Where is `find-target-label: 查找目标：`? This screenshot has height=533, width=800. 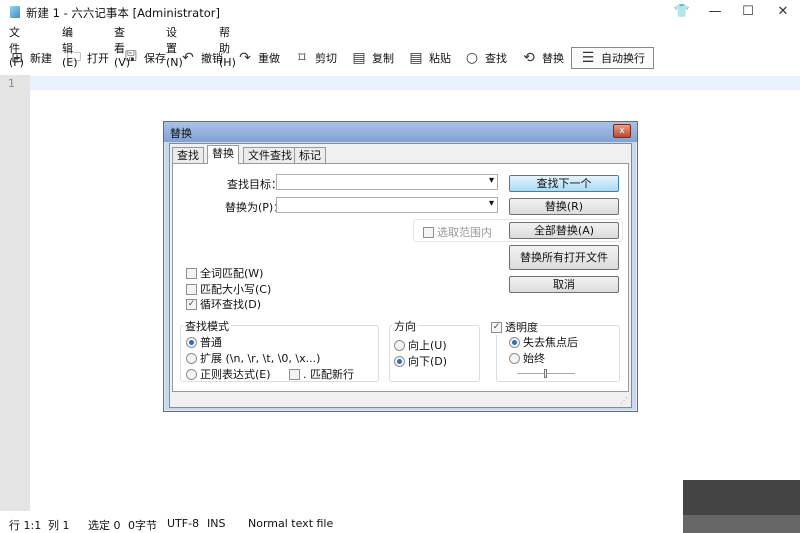
find-target-label: 查找目标： is located at coordinates (254, 184).